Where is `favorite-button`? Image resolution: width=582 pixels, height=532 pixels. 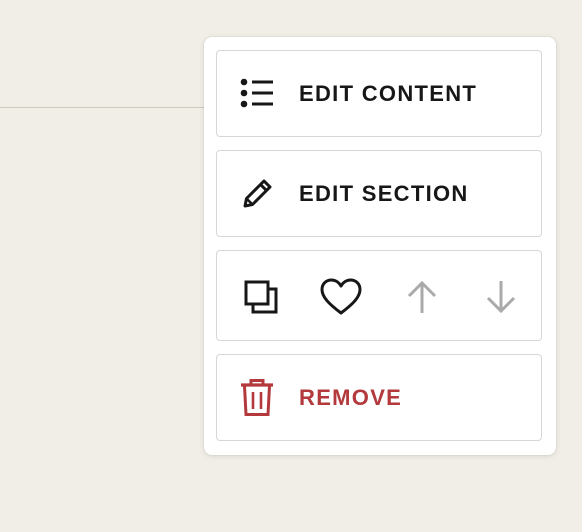 favorite-button is located at coordinates (341, 297).